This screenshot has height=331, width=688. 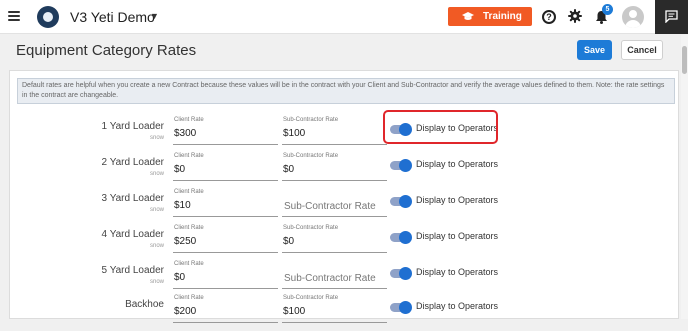 I want to click on chevron-down-icon: ▼, so click(x=154, y=16).